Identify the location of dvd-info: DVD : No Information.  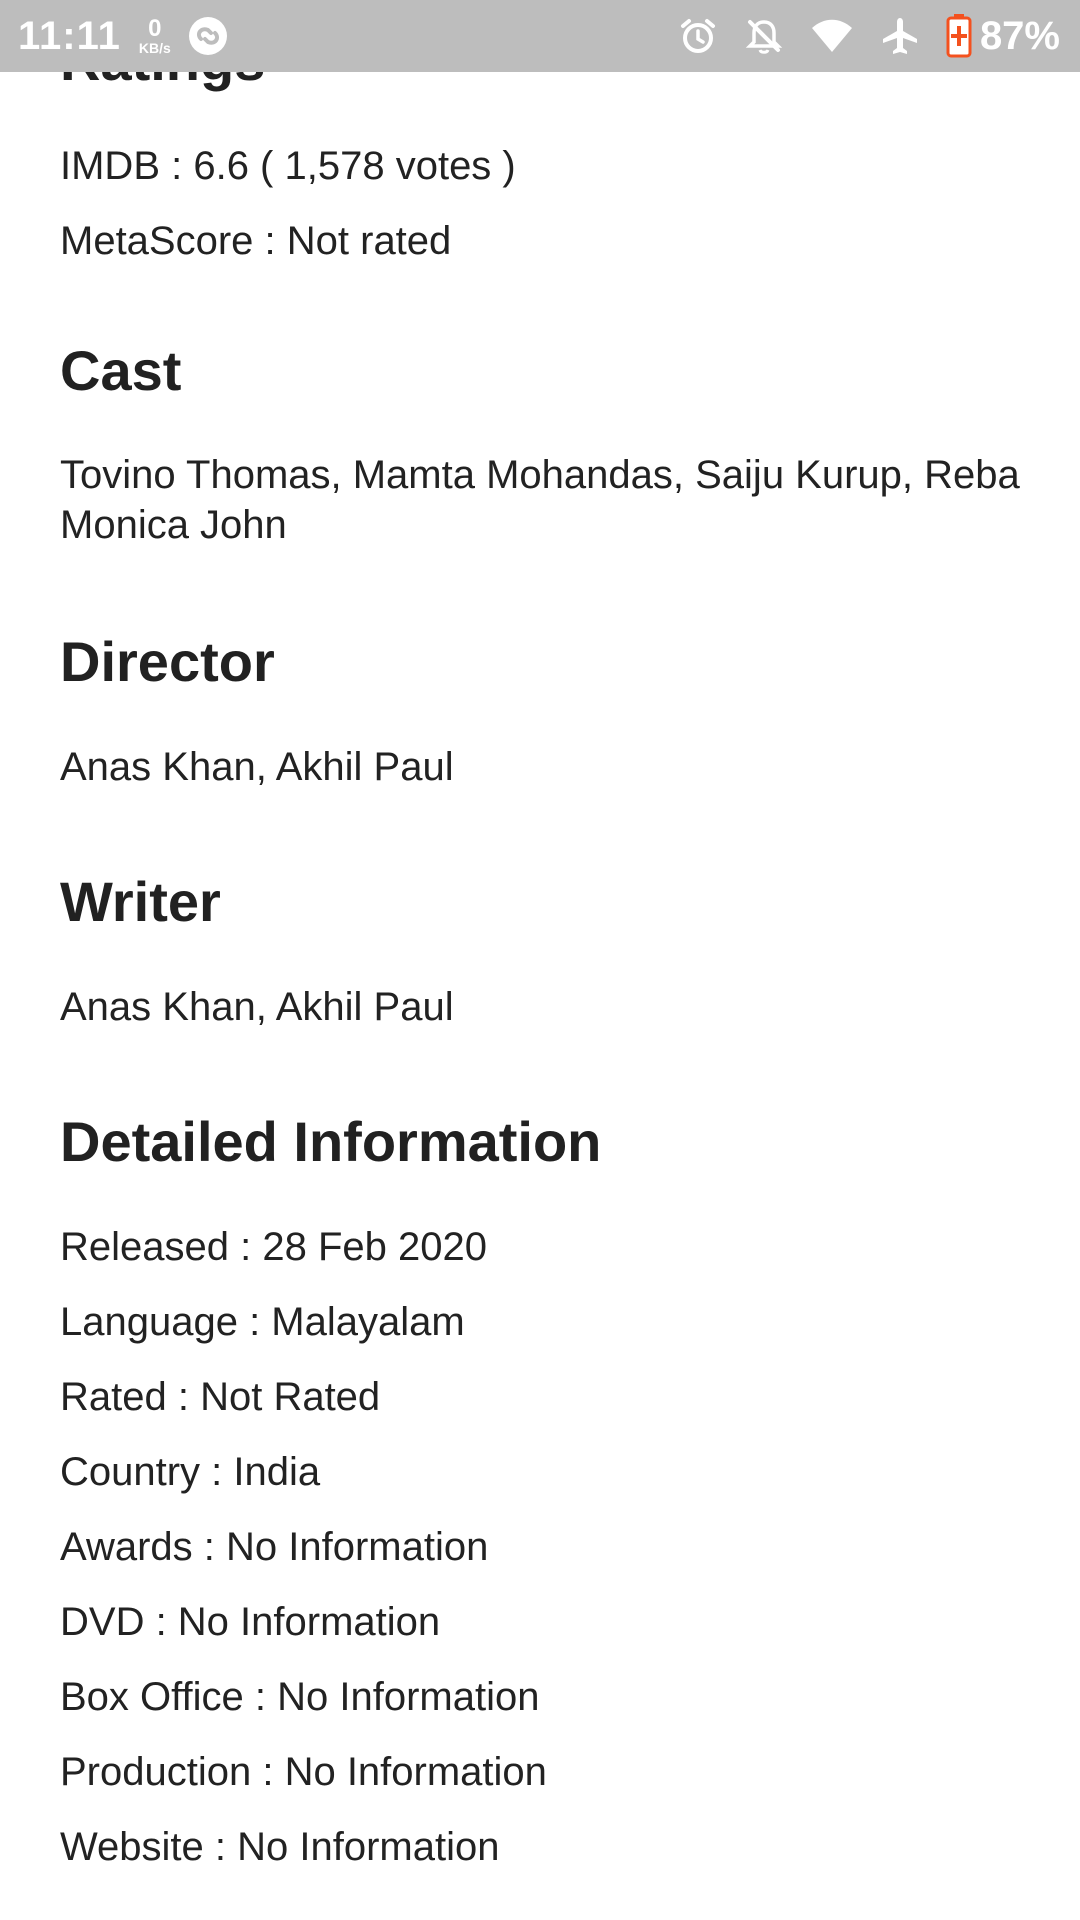
(250, 1622).